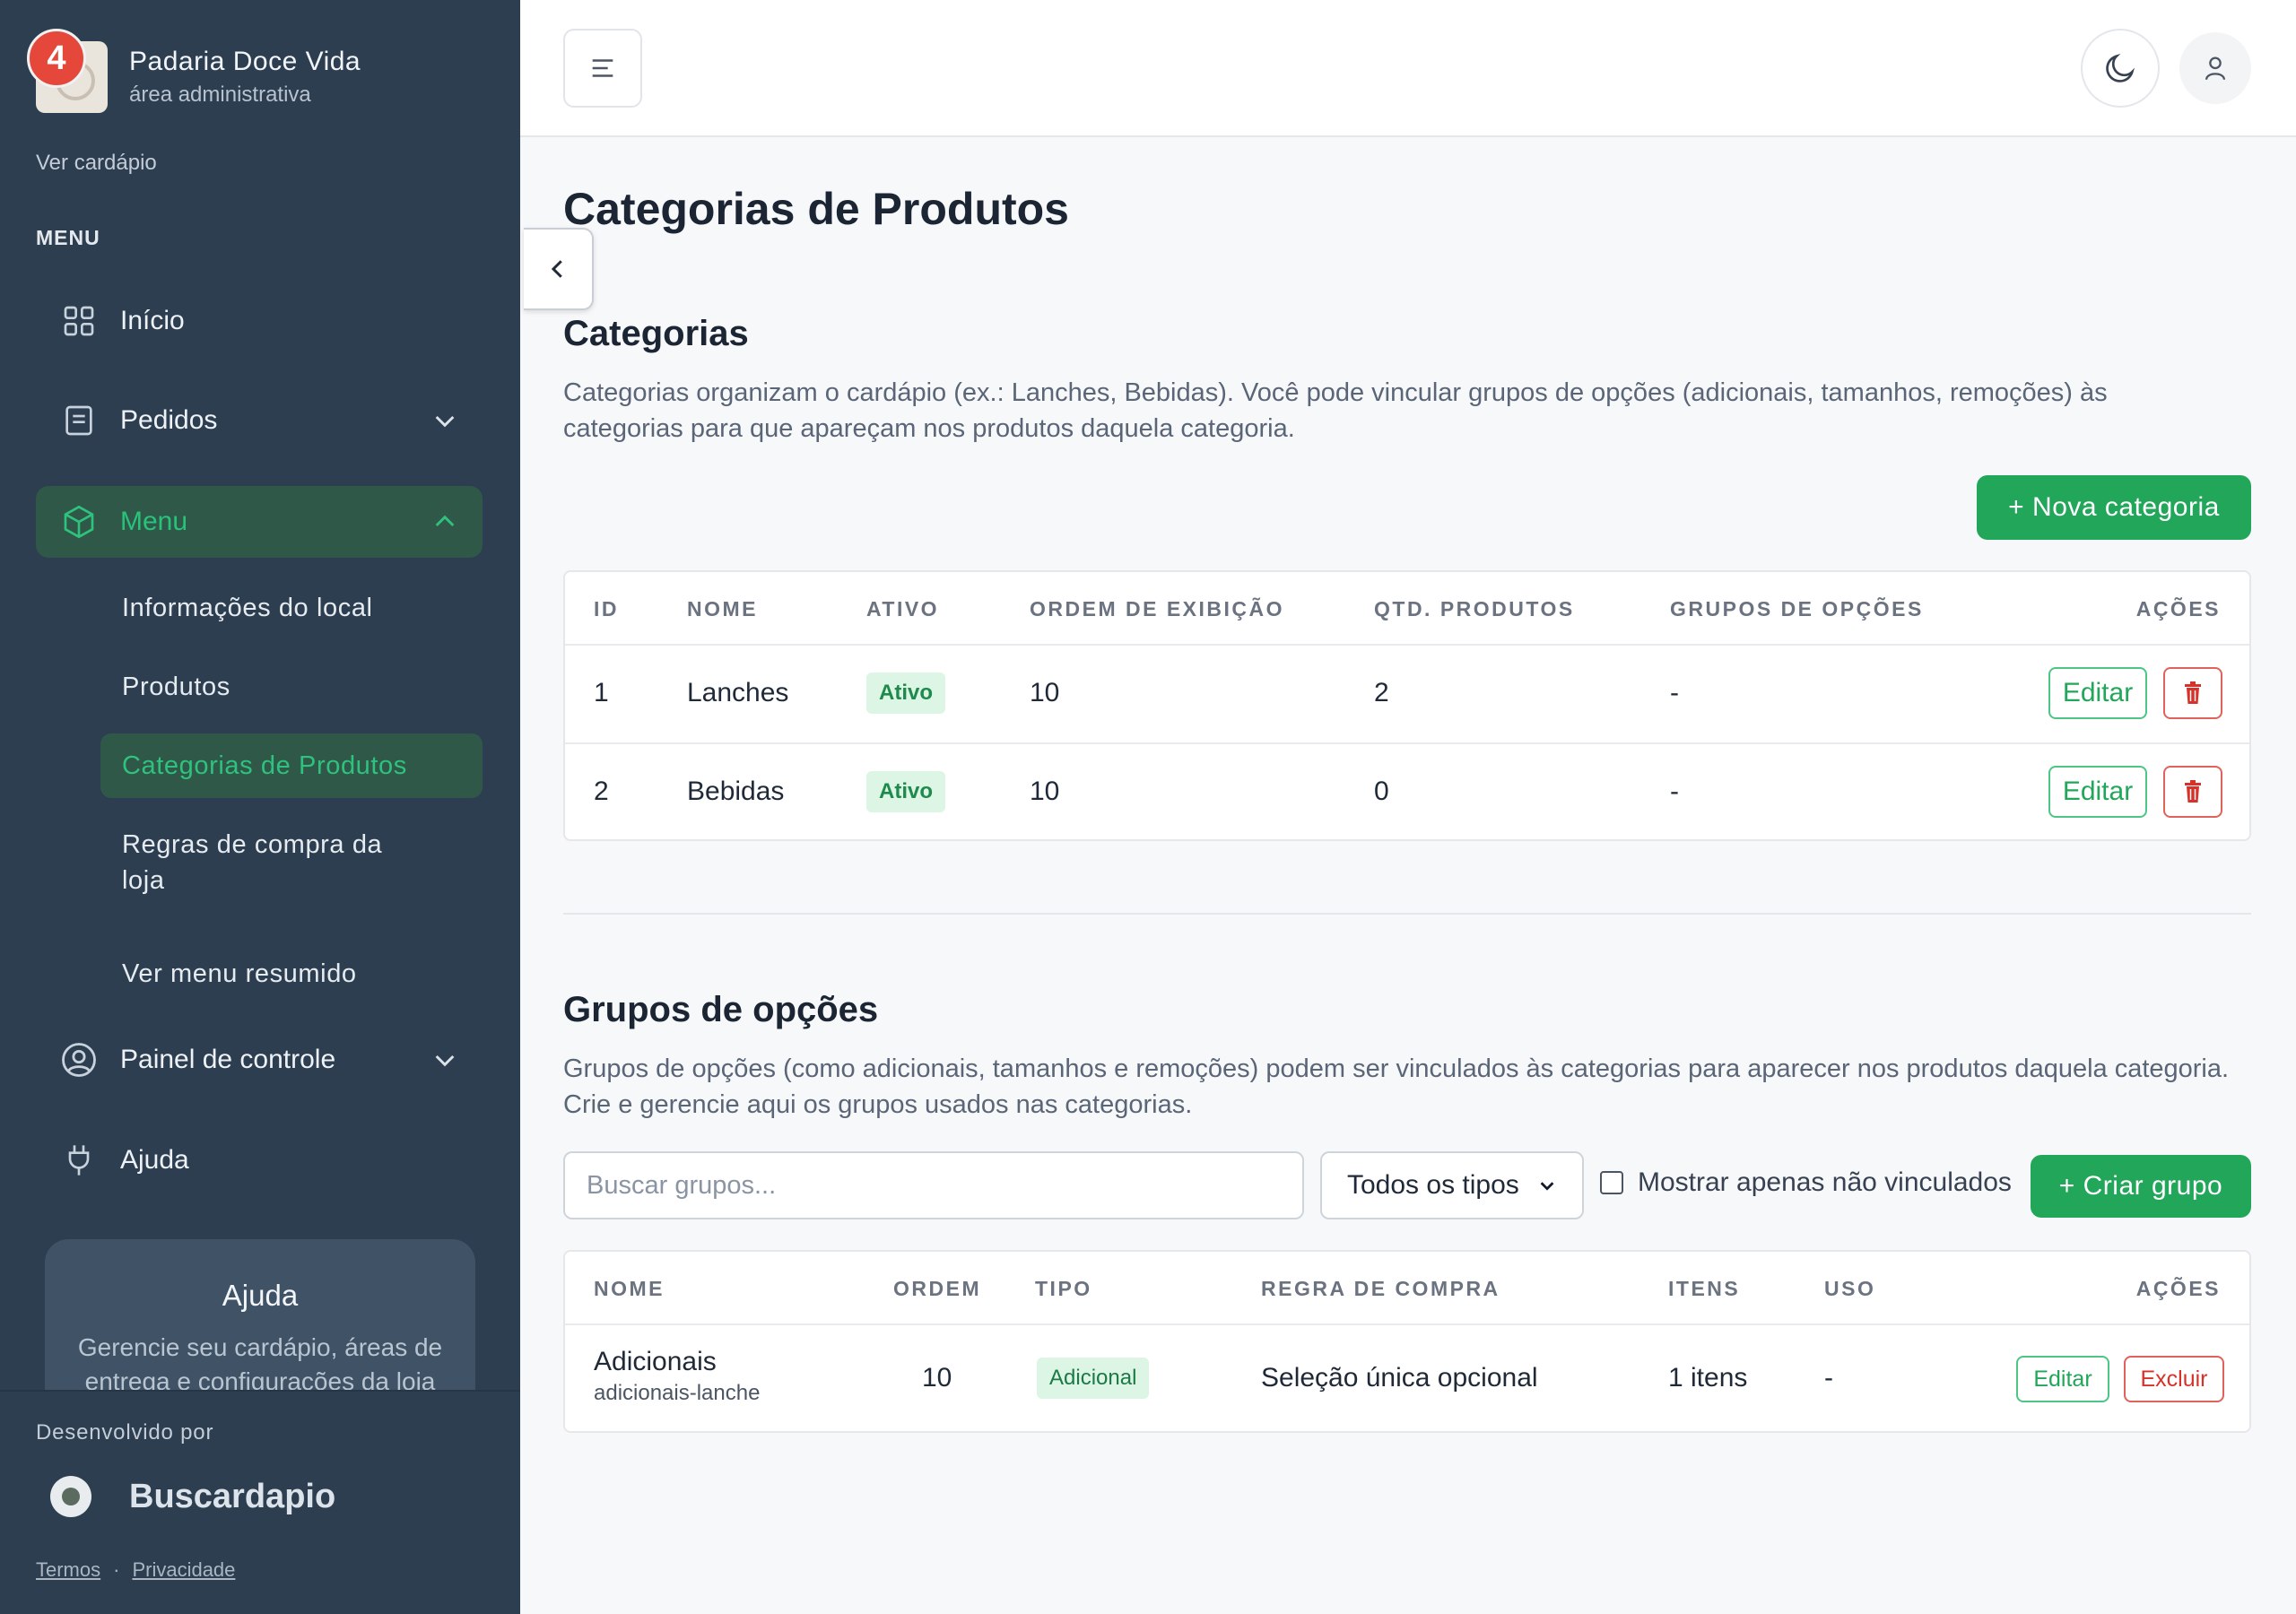 This screenshot has height=1614, width=2296. Describe the element at coordinates (79, 1160) in the screenshot. I see `plug-icon` at that location.